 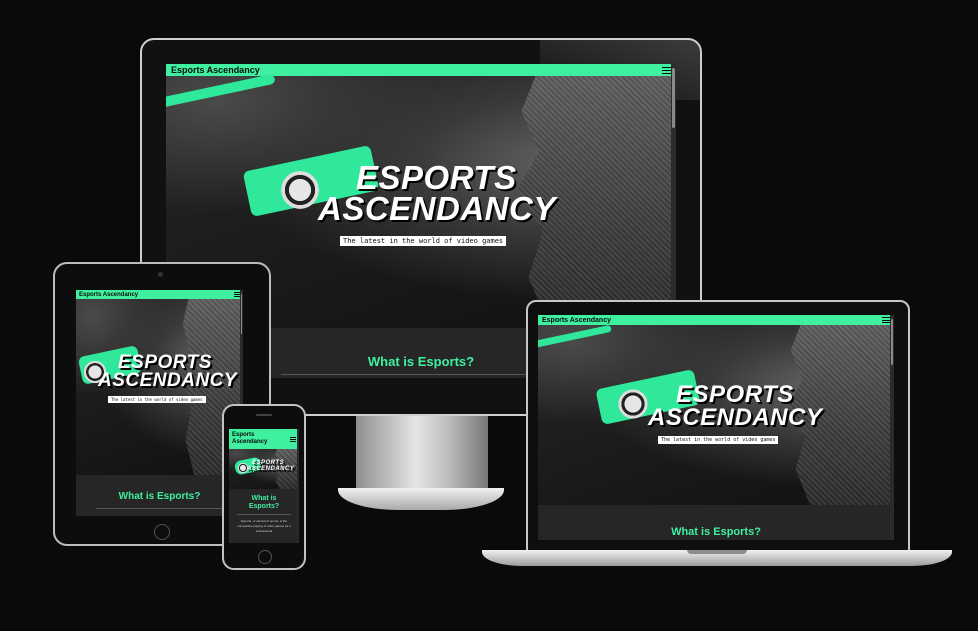 What do you see at coordinates (162, 532) in the screenshot?
I see `tablet-home-button` at bounding box center [162, 532].